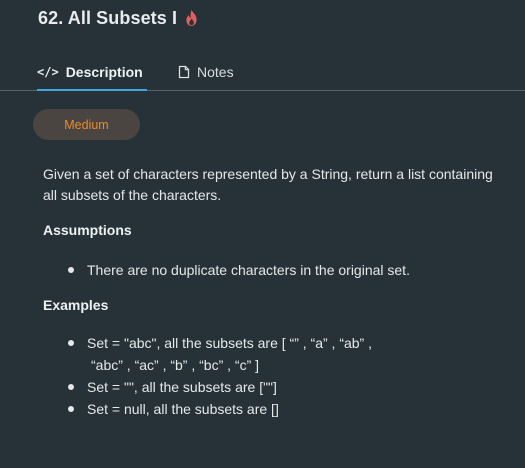 The width and height of the screenshot is (525, 468). I want to click on examples-heading: Examples, so click(76, 305).